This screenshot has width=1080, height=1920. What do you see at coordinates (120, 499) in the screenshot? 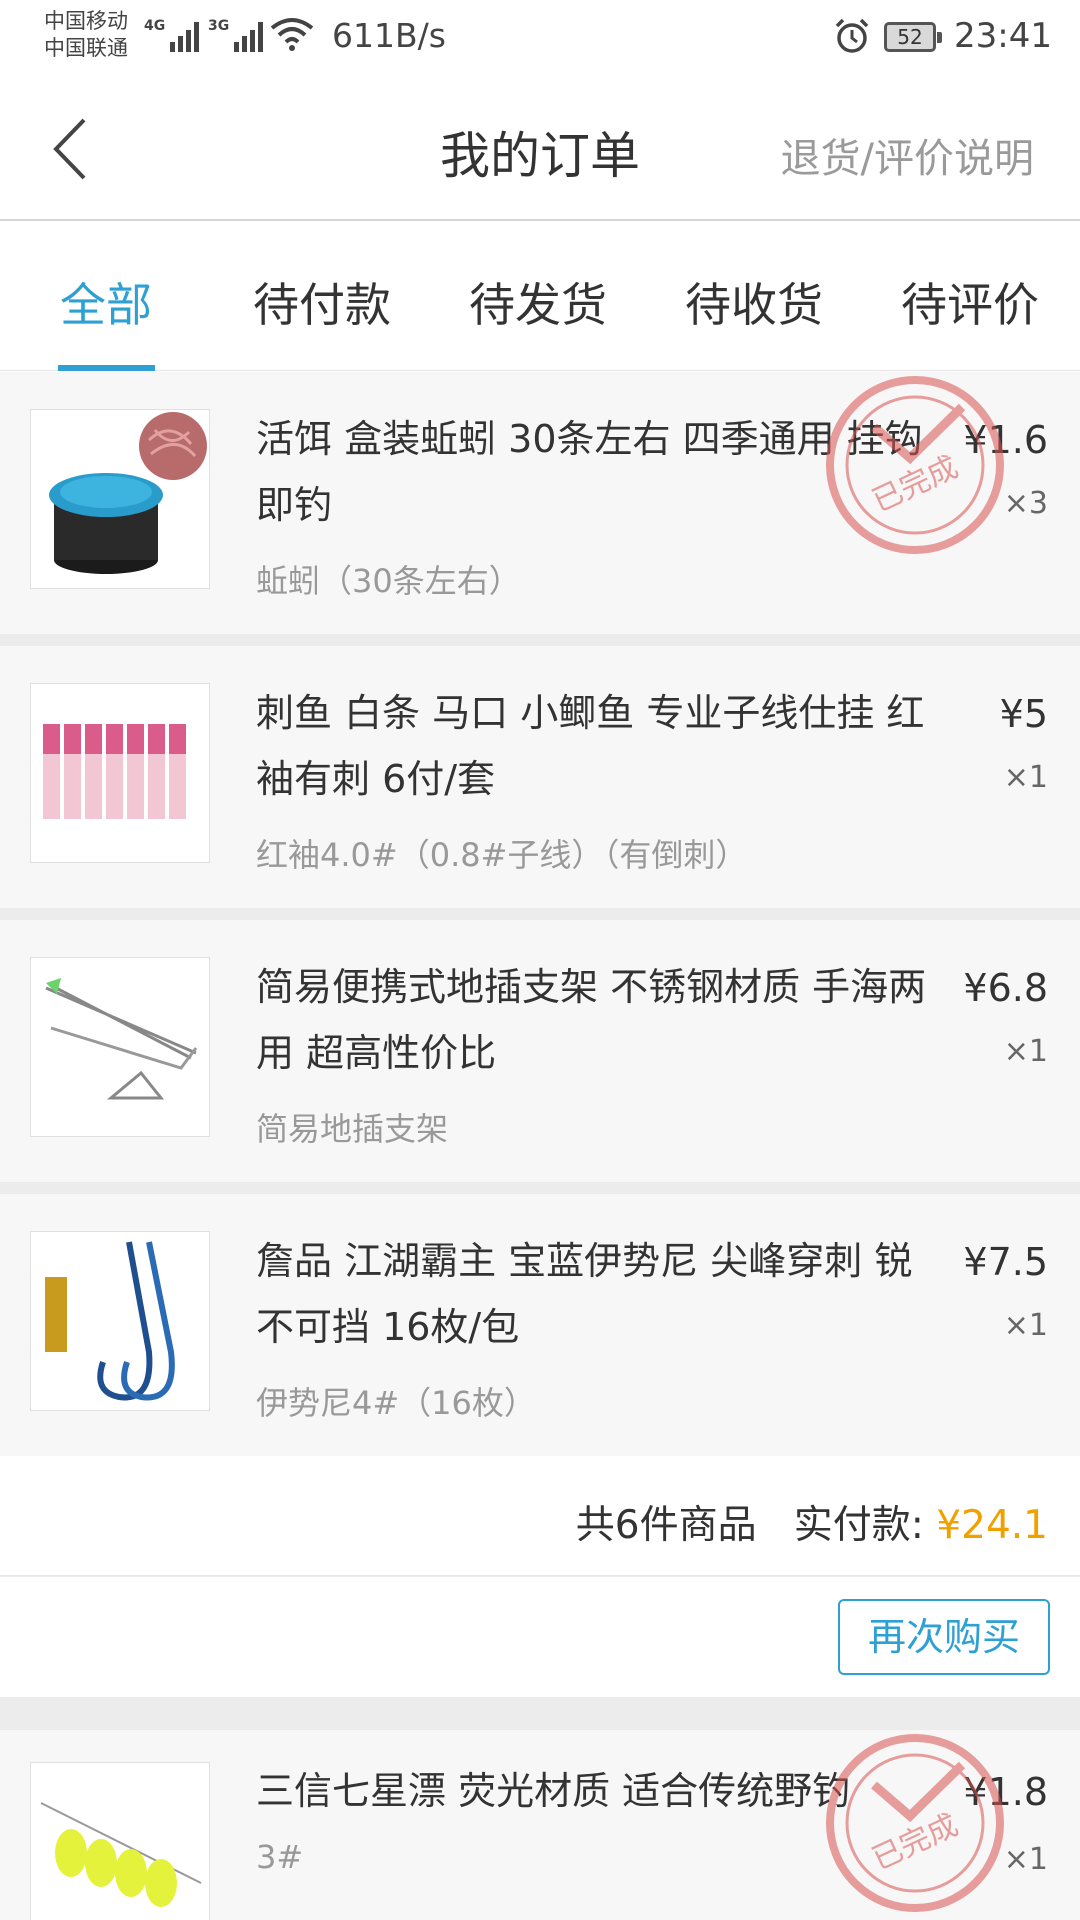
I see `product-image-worms` at bounding box center [120, 499].